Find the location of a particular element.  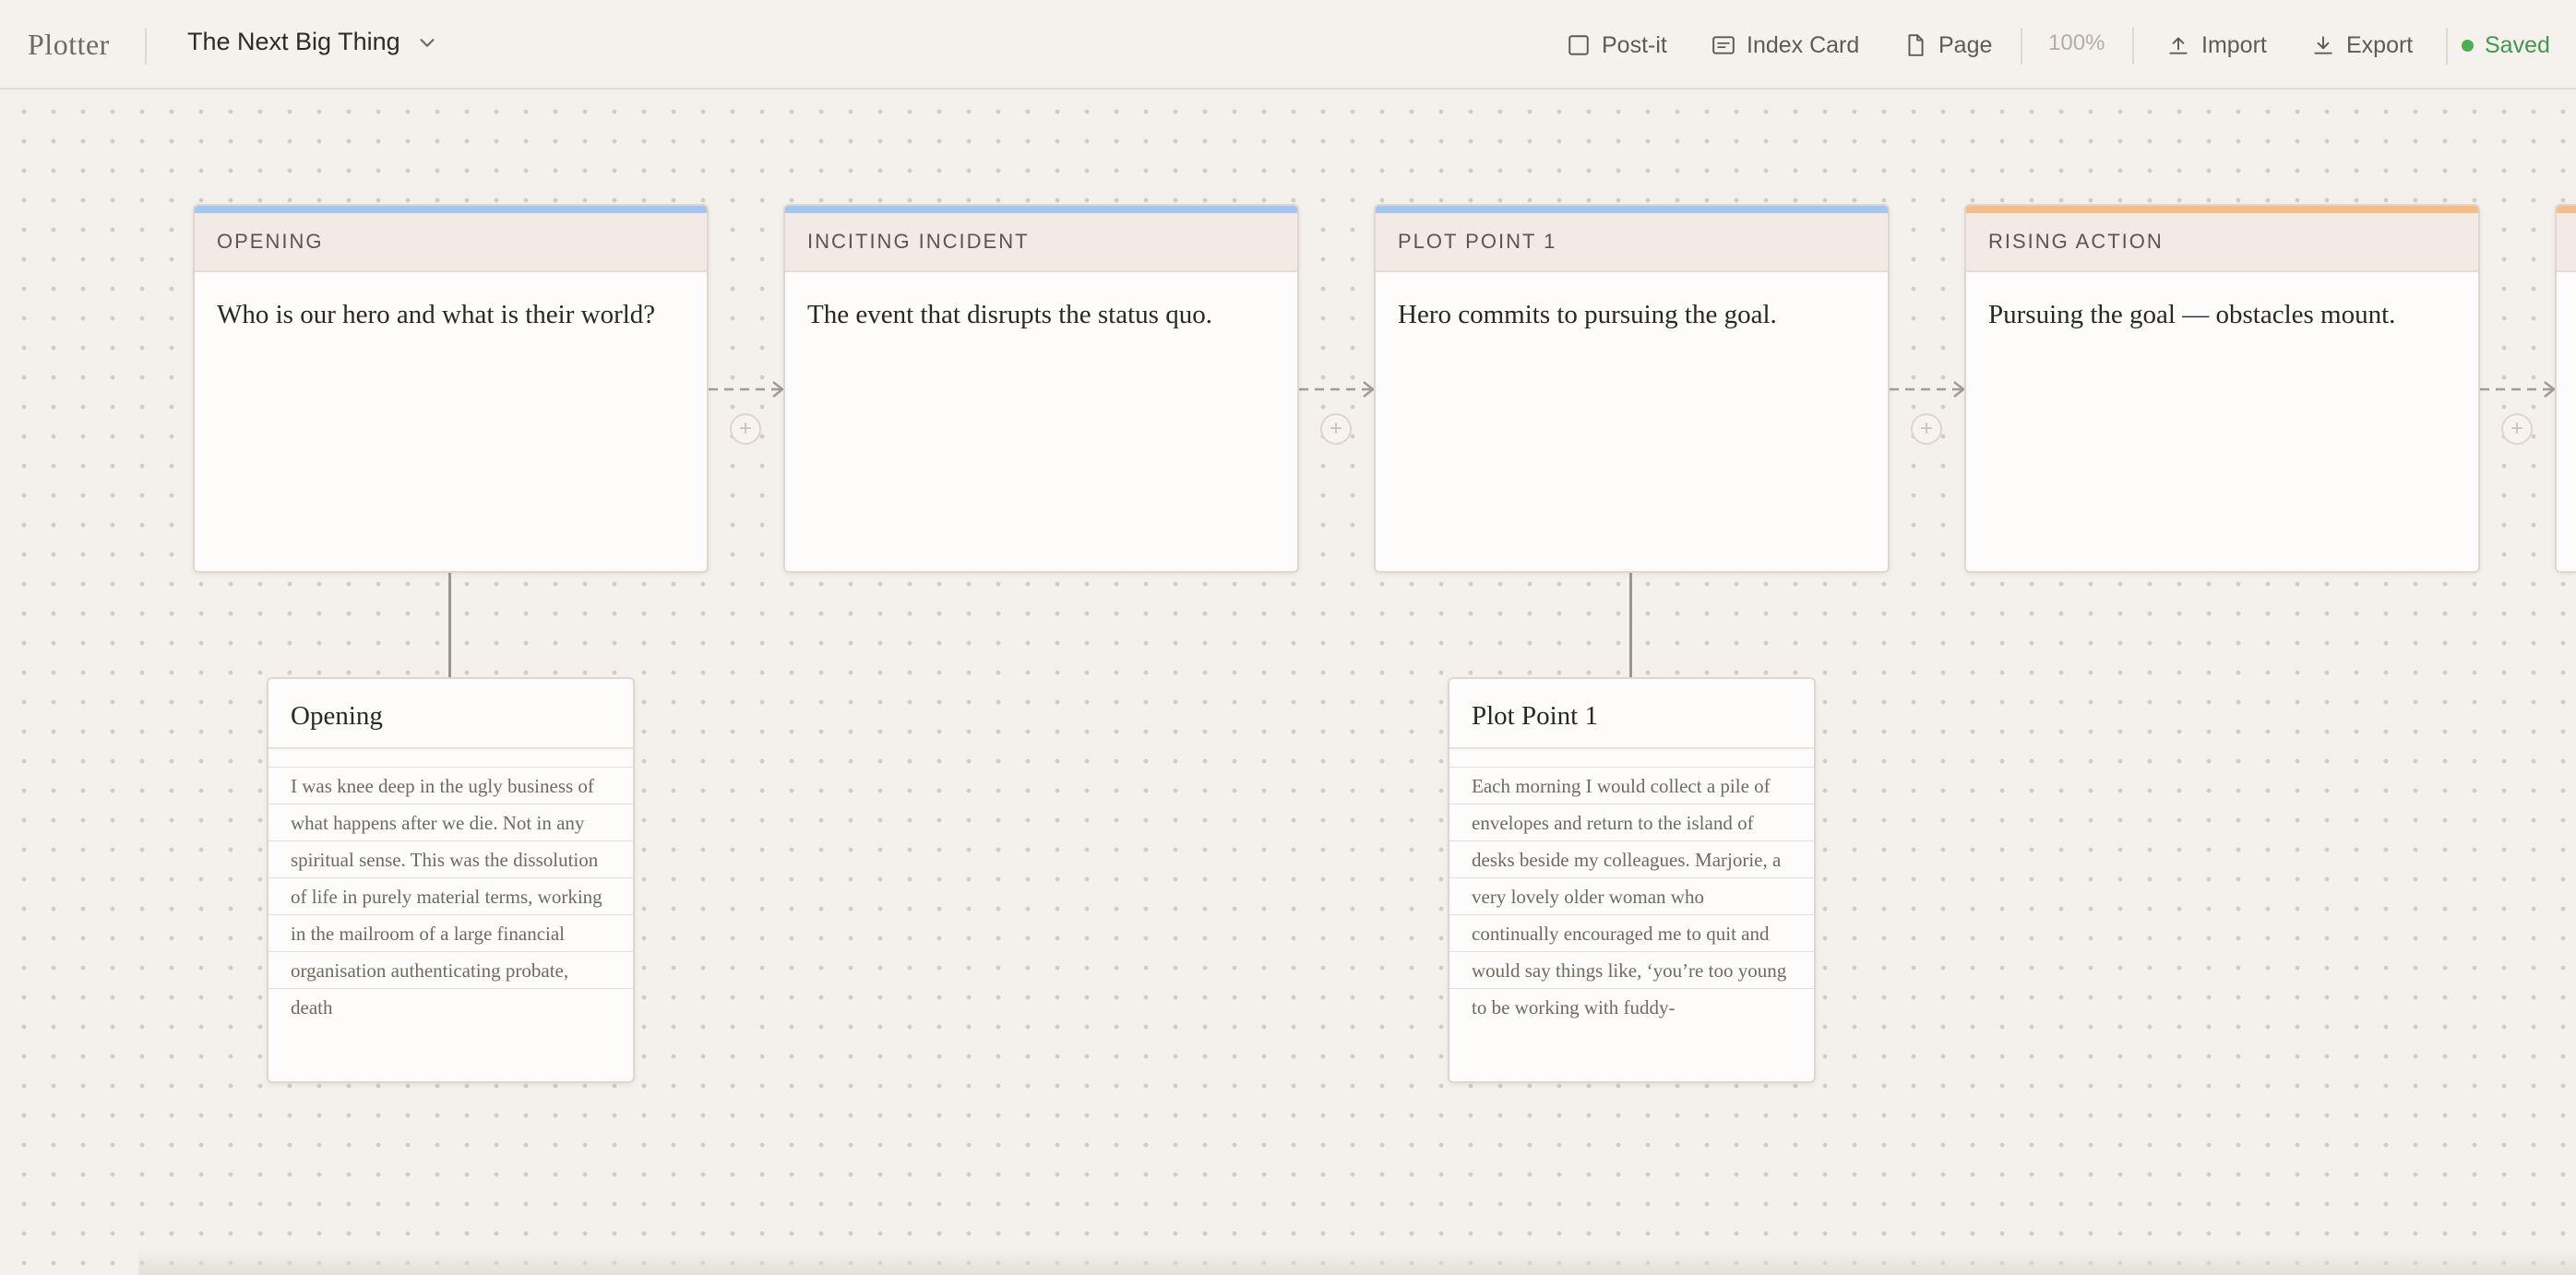

app-logo: Plotter is located at coordinates (69, 44).